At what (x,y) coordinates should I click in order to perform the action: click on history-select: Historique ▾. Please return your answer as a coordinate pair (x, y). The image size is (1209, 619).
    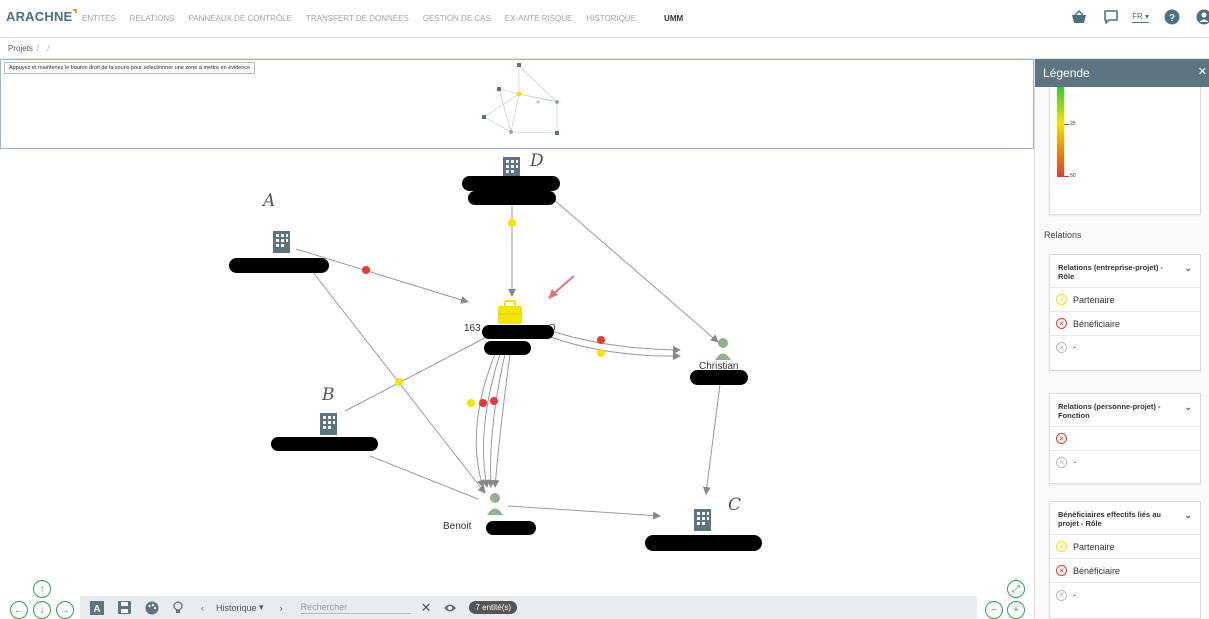
    Looking at the image, I should click on (240, 607).